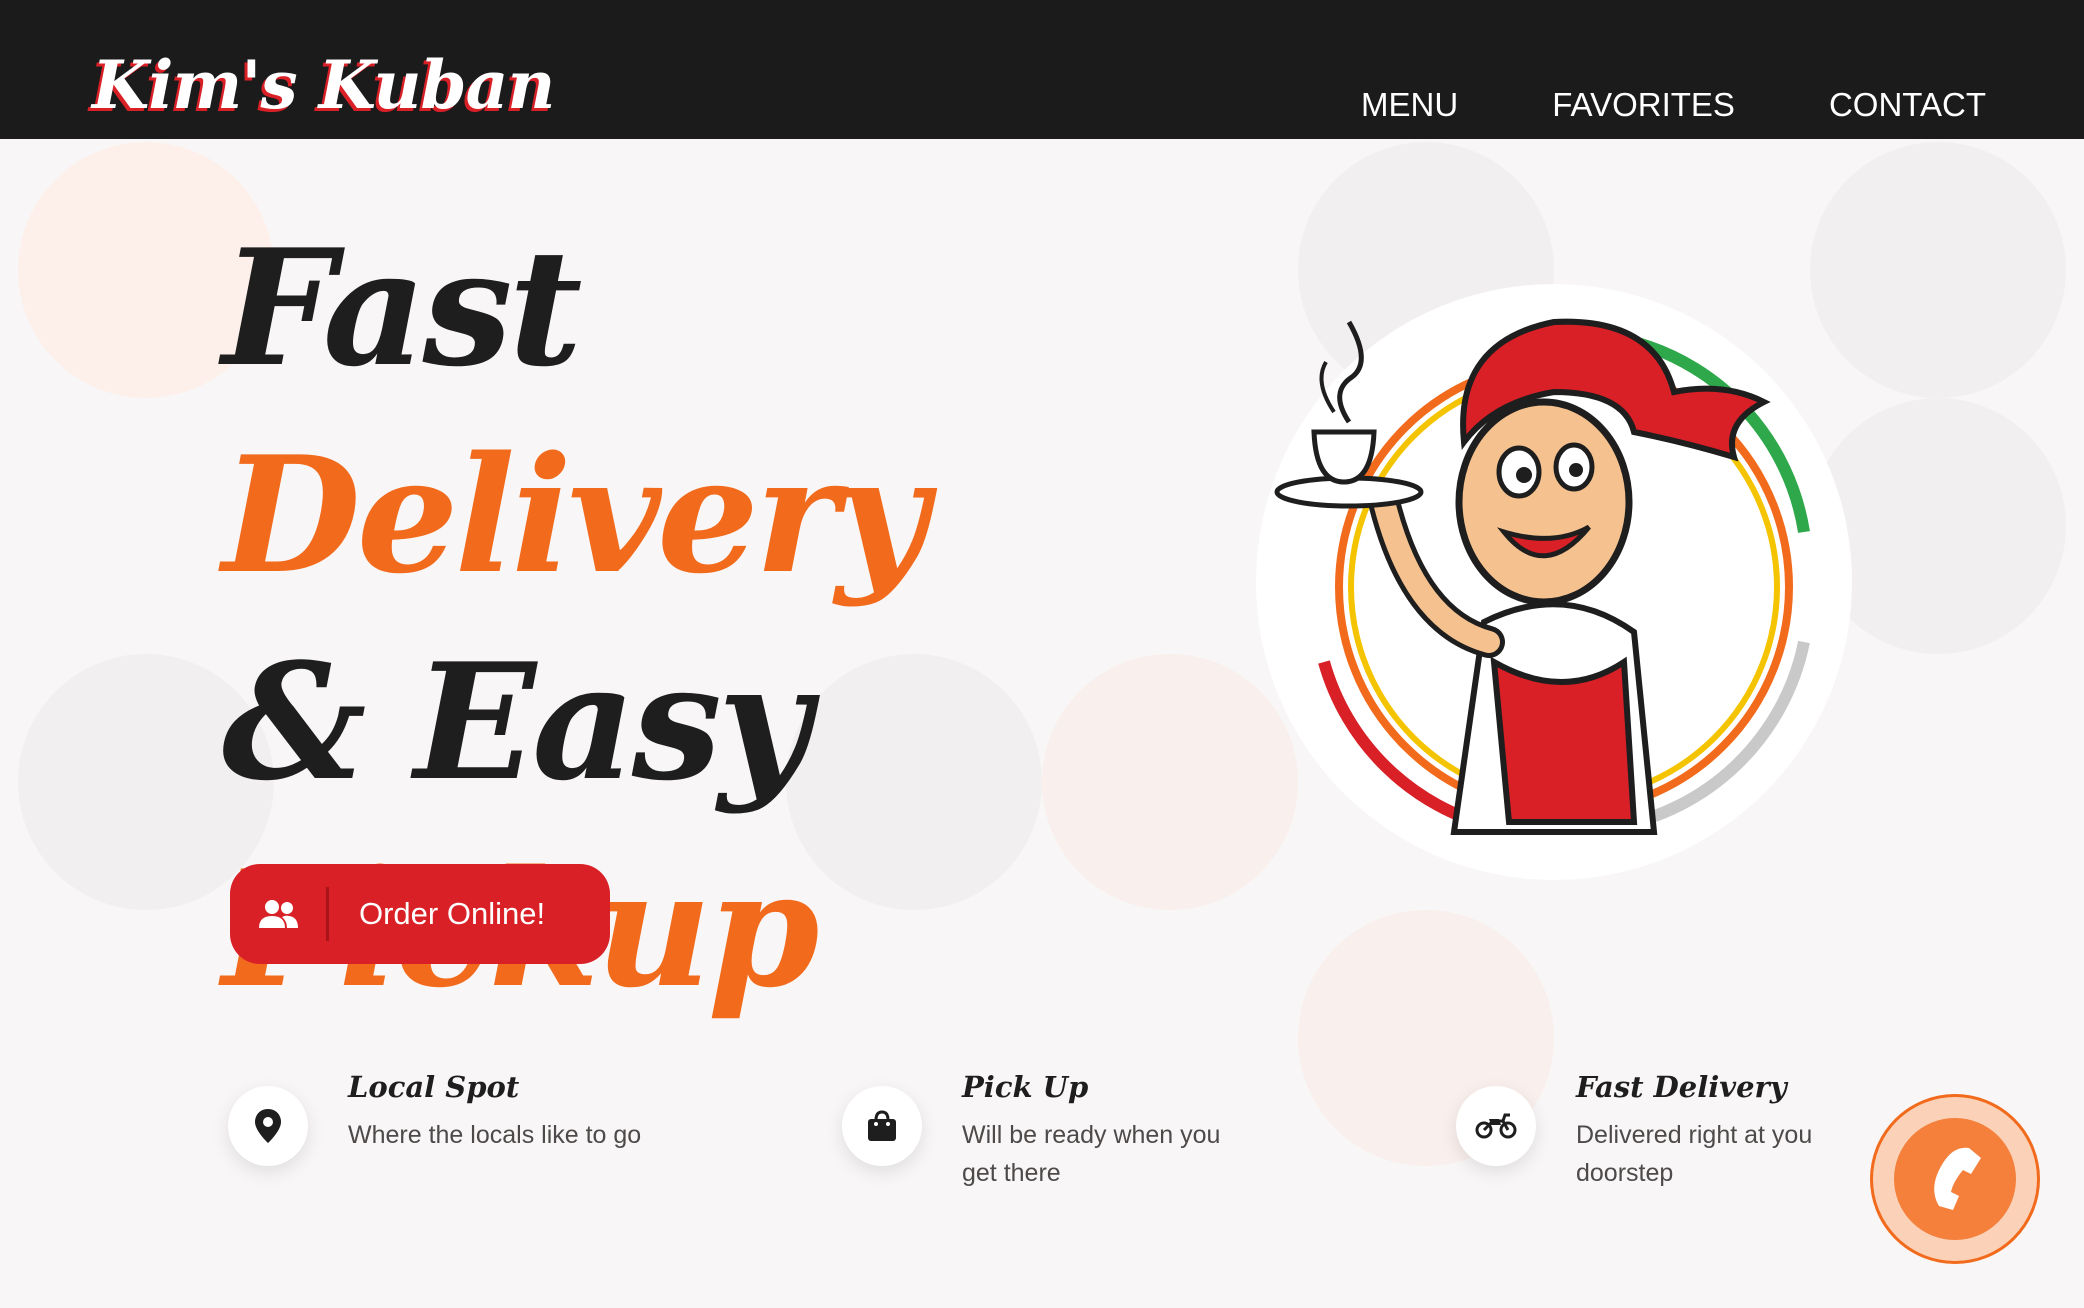 This screenshot has width=2084, height=1308. Describe the element at coordinates (323, 85) in the screenshot. I see `brand-logo: Kim's Kuban` at that location.